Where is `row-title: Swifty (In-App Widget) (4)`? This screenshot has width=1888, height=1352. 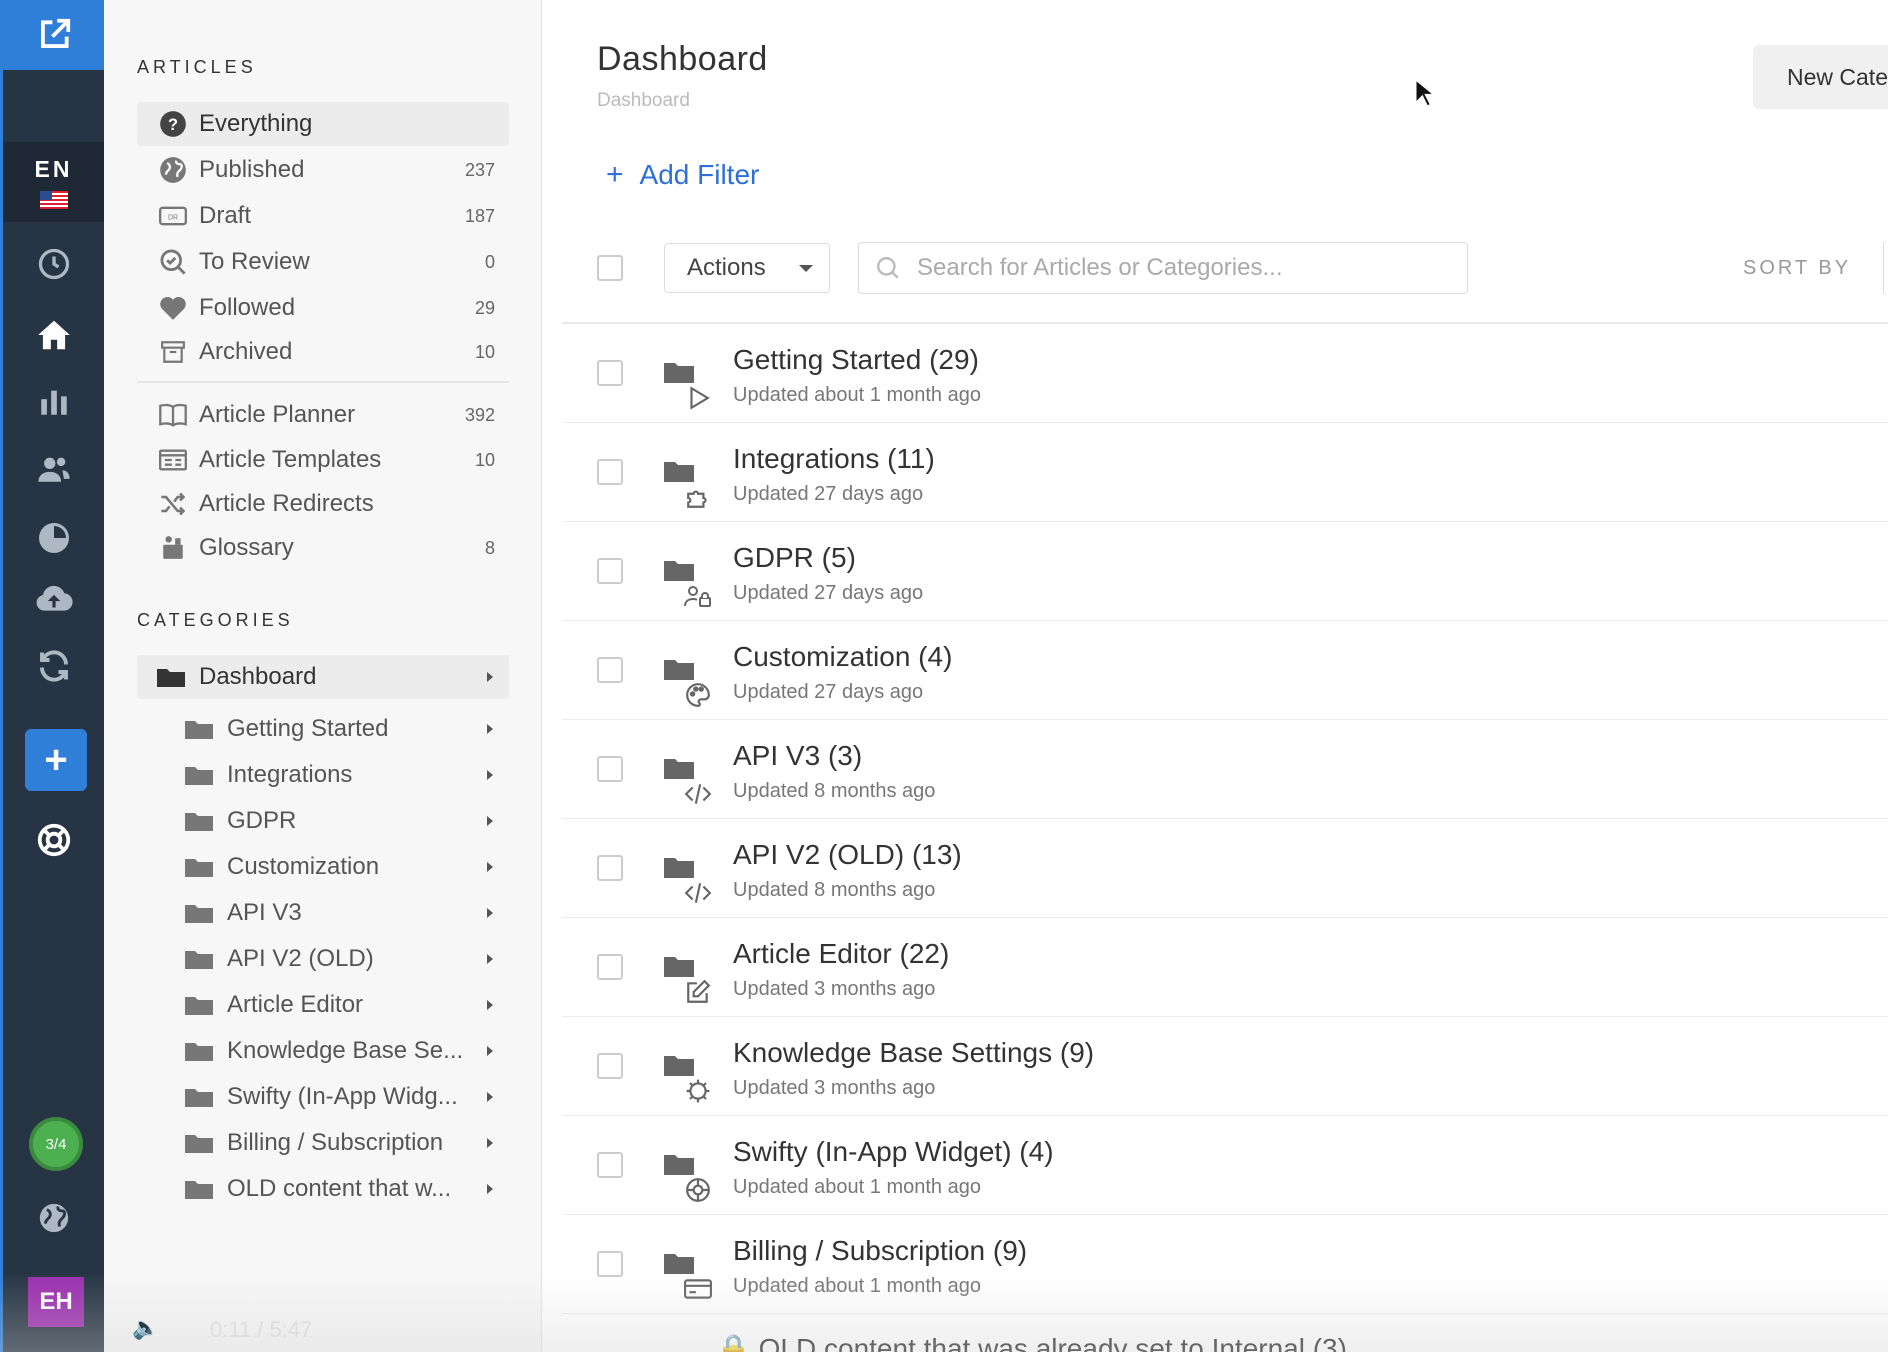 row-title: Swifty (In-App Widget) (4) is located at coordinates (893, 1152).